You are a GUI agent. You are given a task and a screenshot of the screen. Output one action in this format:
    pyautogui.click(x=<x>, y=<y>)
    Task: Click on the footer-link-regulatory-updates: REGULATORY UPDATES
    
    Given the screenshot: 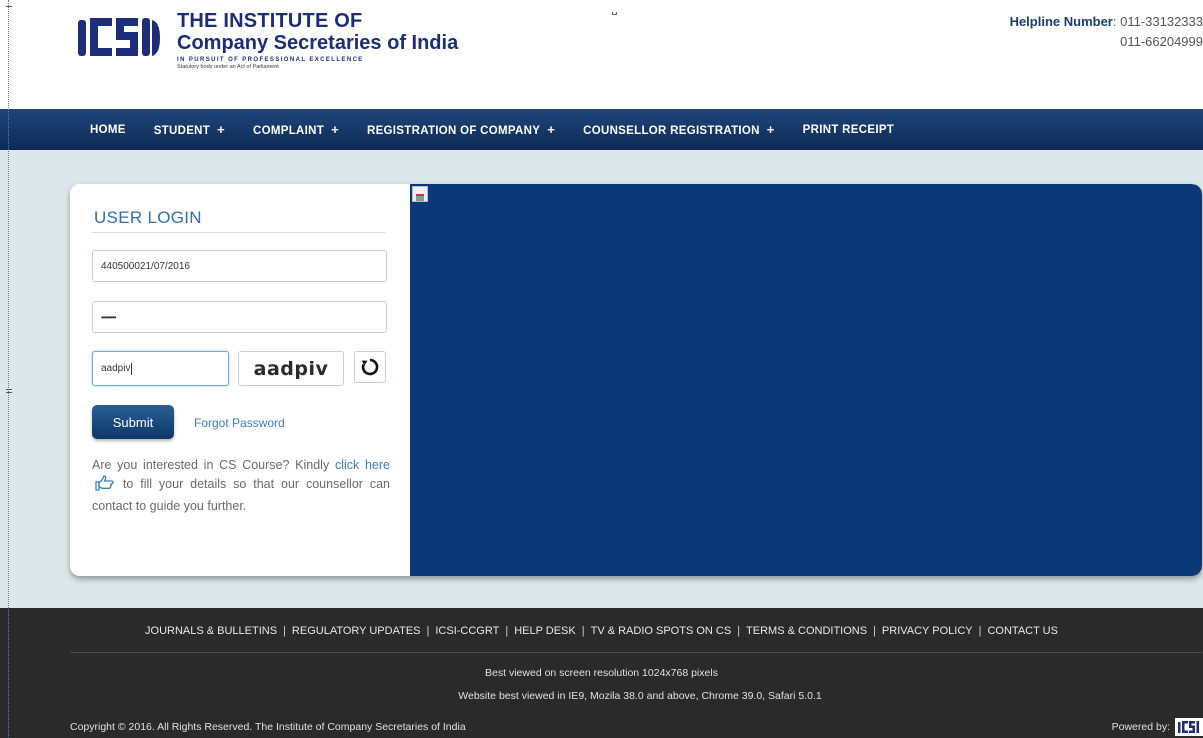 What is the action you would take?
    pyautogui.click(x=356, y=631)
    